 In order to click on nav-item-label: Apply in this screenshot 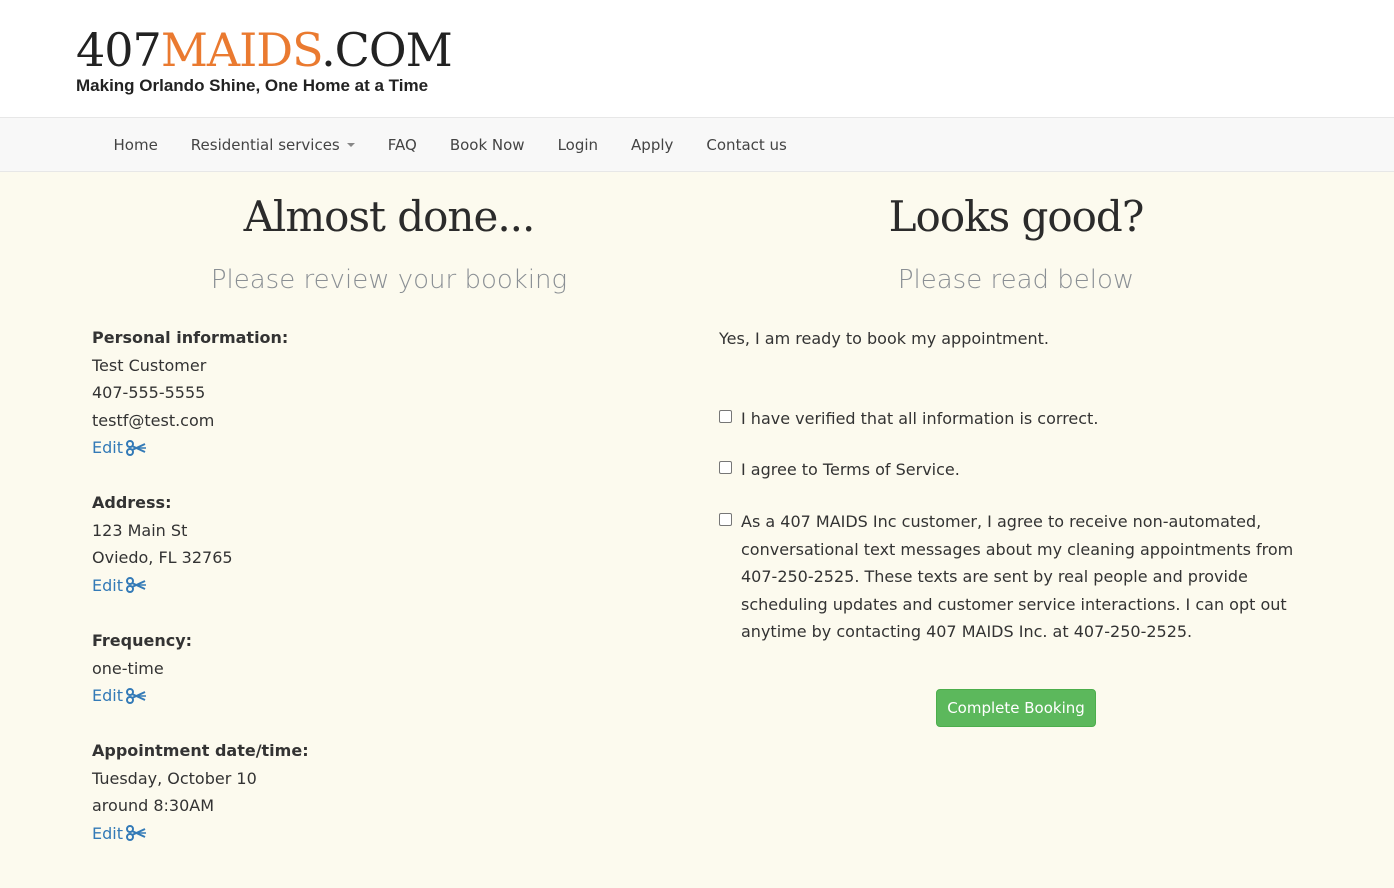, I will do `click(652, 144)`.